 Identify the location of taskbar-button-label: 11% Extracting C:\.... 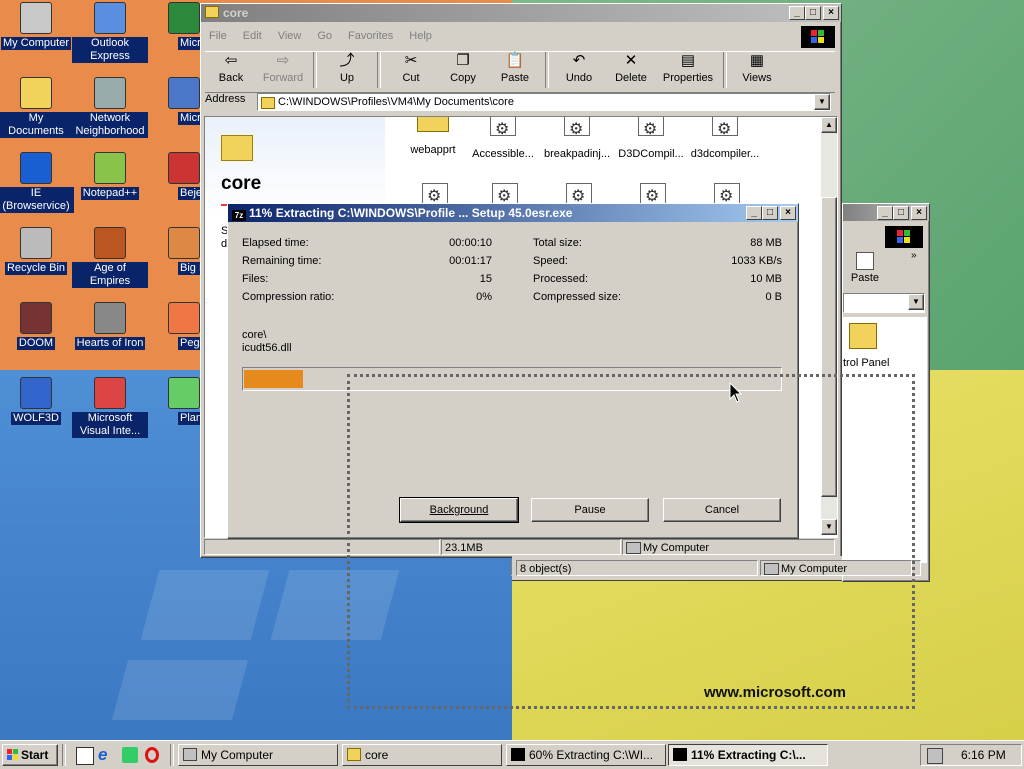
(748, 755).